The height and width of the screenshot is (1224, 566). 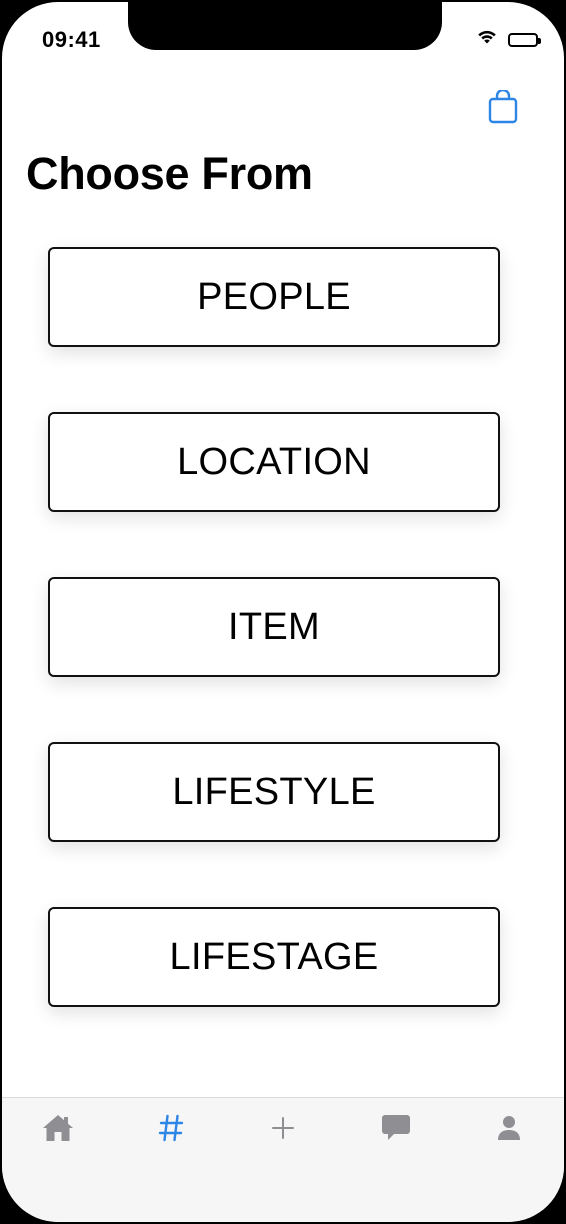 I want to click on tab-home, so click(x=58, y=1130).